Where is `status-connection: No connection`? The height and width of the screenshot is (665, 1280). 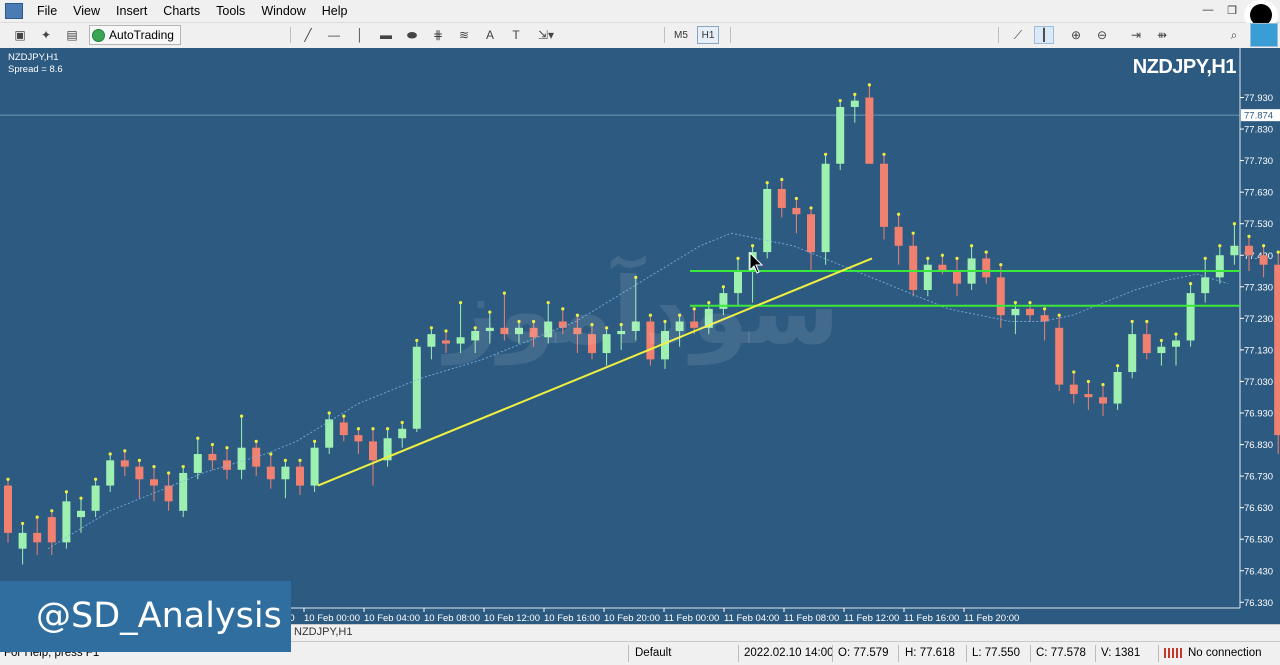 status-connection: No connection is located at coordinates (1213, 653).